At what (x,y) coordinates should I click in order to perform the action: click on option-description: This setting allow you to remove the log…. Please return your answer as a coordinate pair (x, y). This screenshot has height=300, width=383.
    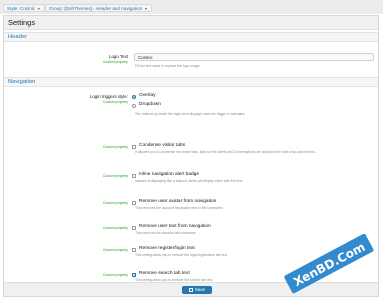
    Looking at the image, I should click on (181, 255).